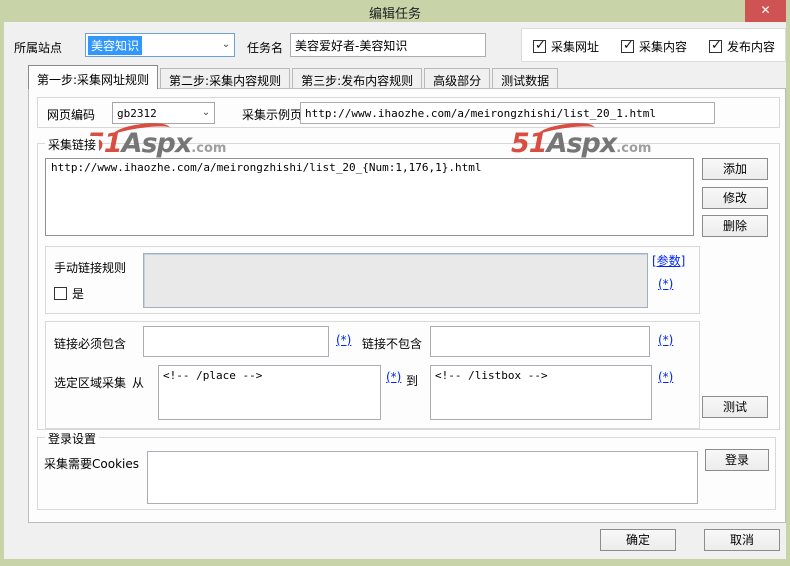 The height and width of the screenshot is (566, 790). I want to click on login-settings-group: 登录设置 采集需要Cookies 登录, so click(406, 470).